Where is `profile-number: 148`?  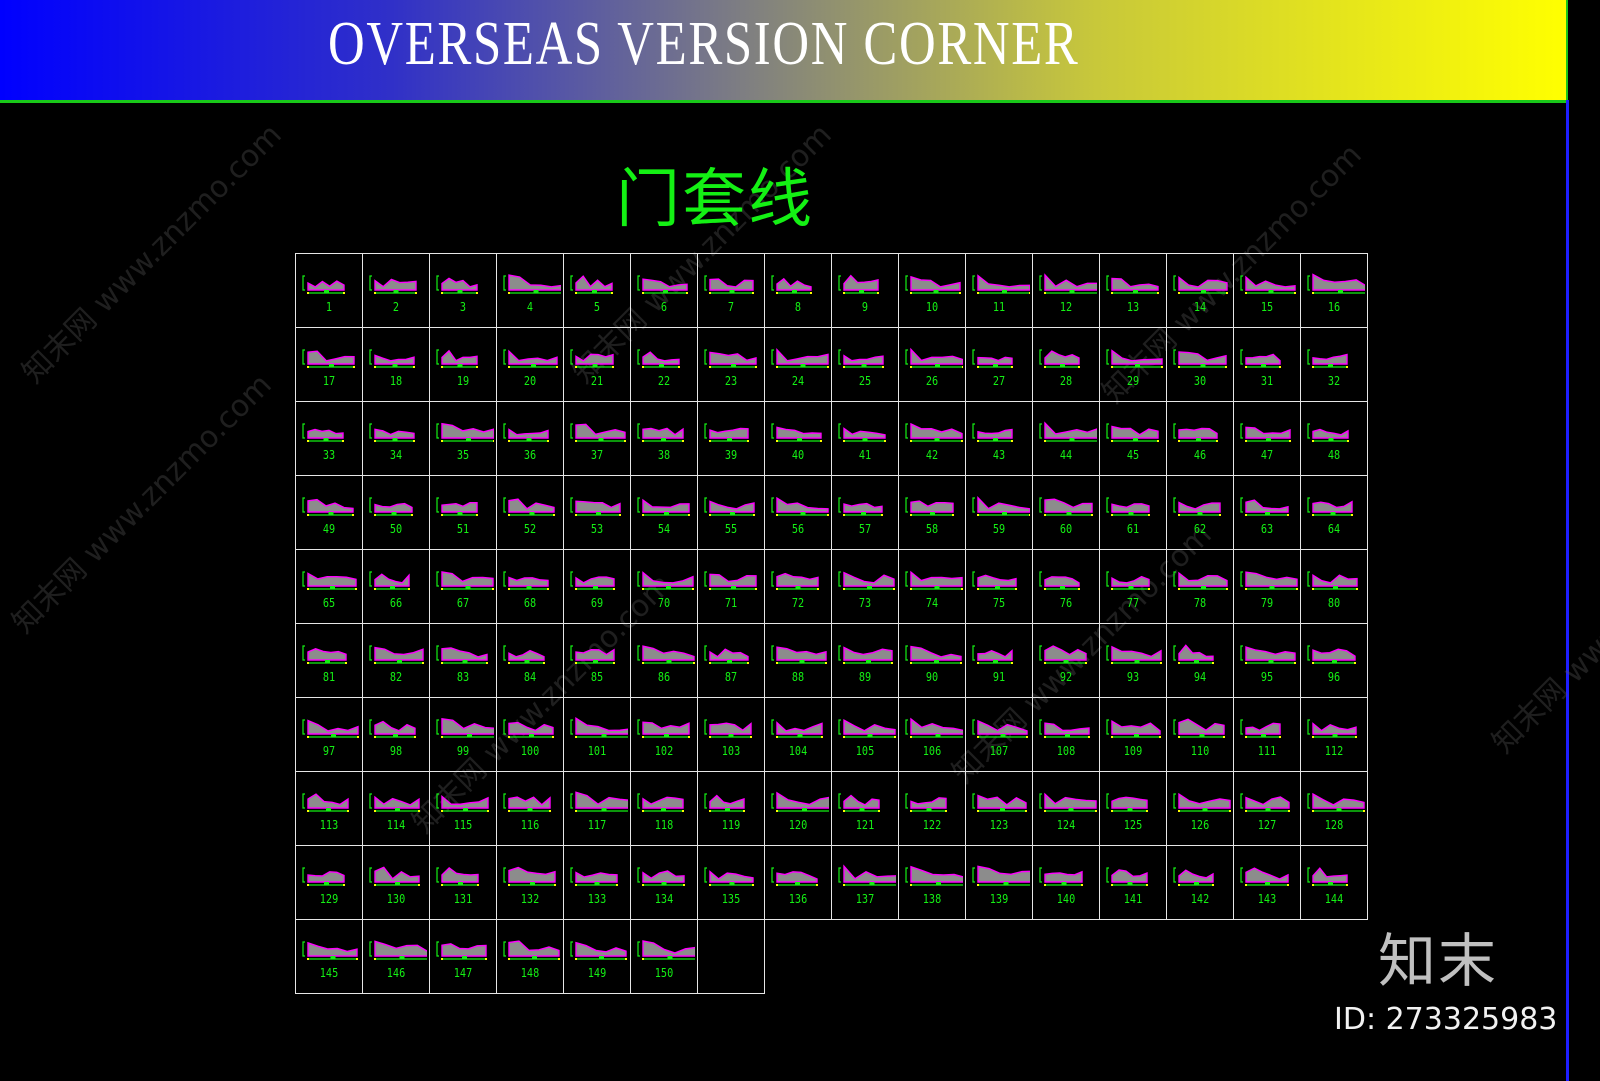 profile-number: 148 is located at coordinates (530, 973).